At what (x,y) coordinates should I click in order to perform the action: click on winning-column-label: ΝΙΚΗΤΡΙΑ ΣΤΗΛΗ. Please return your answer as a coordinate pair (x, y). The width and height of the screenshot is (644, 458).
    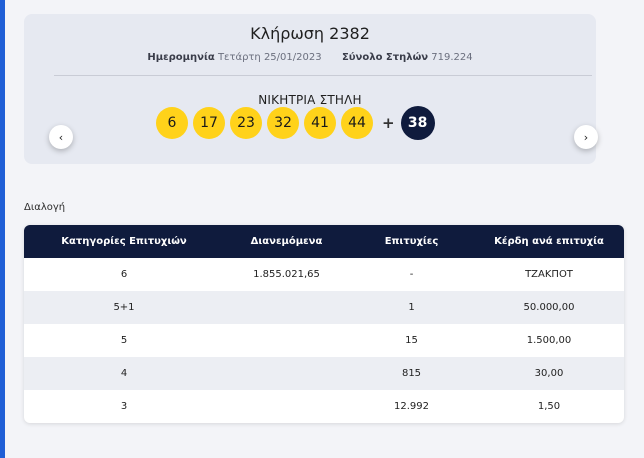
    Looking at the image, I should click on (310, 100).